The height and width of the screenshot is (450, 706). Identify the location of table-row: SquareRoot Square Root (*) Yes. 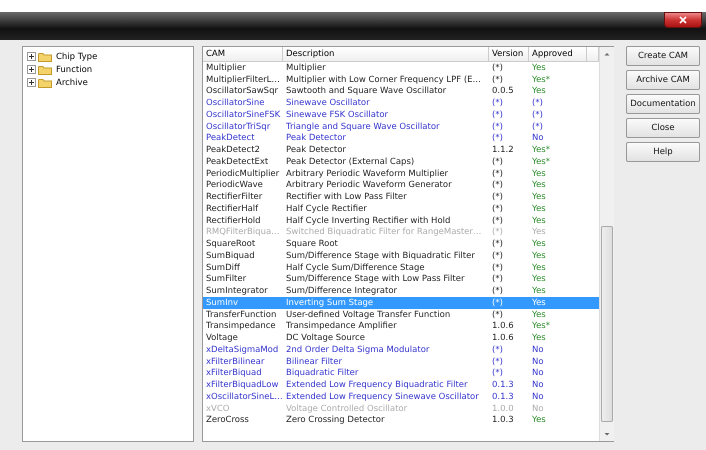
(401, 244).